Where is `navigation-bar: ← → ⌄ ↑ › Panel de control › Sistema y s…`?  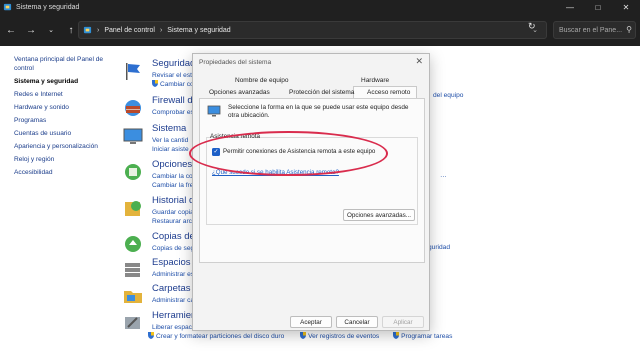 navigation-bar: ← → ⌄ ↑ › Panel de control › Sistema y s… is located at coordinates (320, 30).